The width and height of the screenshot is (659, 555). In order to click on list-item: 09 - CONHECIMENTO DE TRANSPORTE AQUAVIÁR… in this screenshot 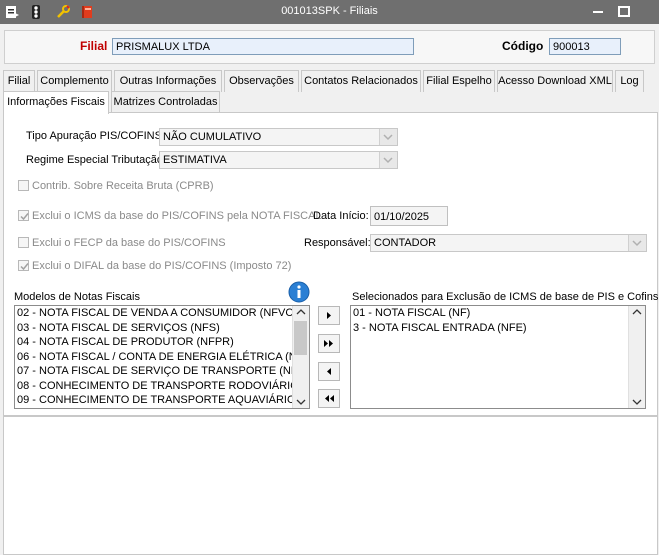, I will do `click(162, 400)`.